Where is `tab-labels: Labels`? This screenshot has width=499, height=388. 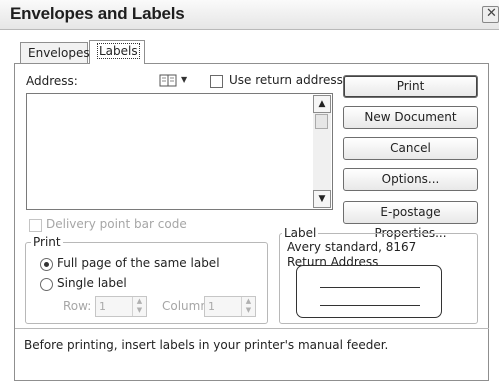
tab-labels: Labels is located at coordinates (117, 52).